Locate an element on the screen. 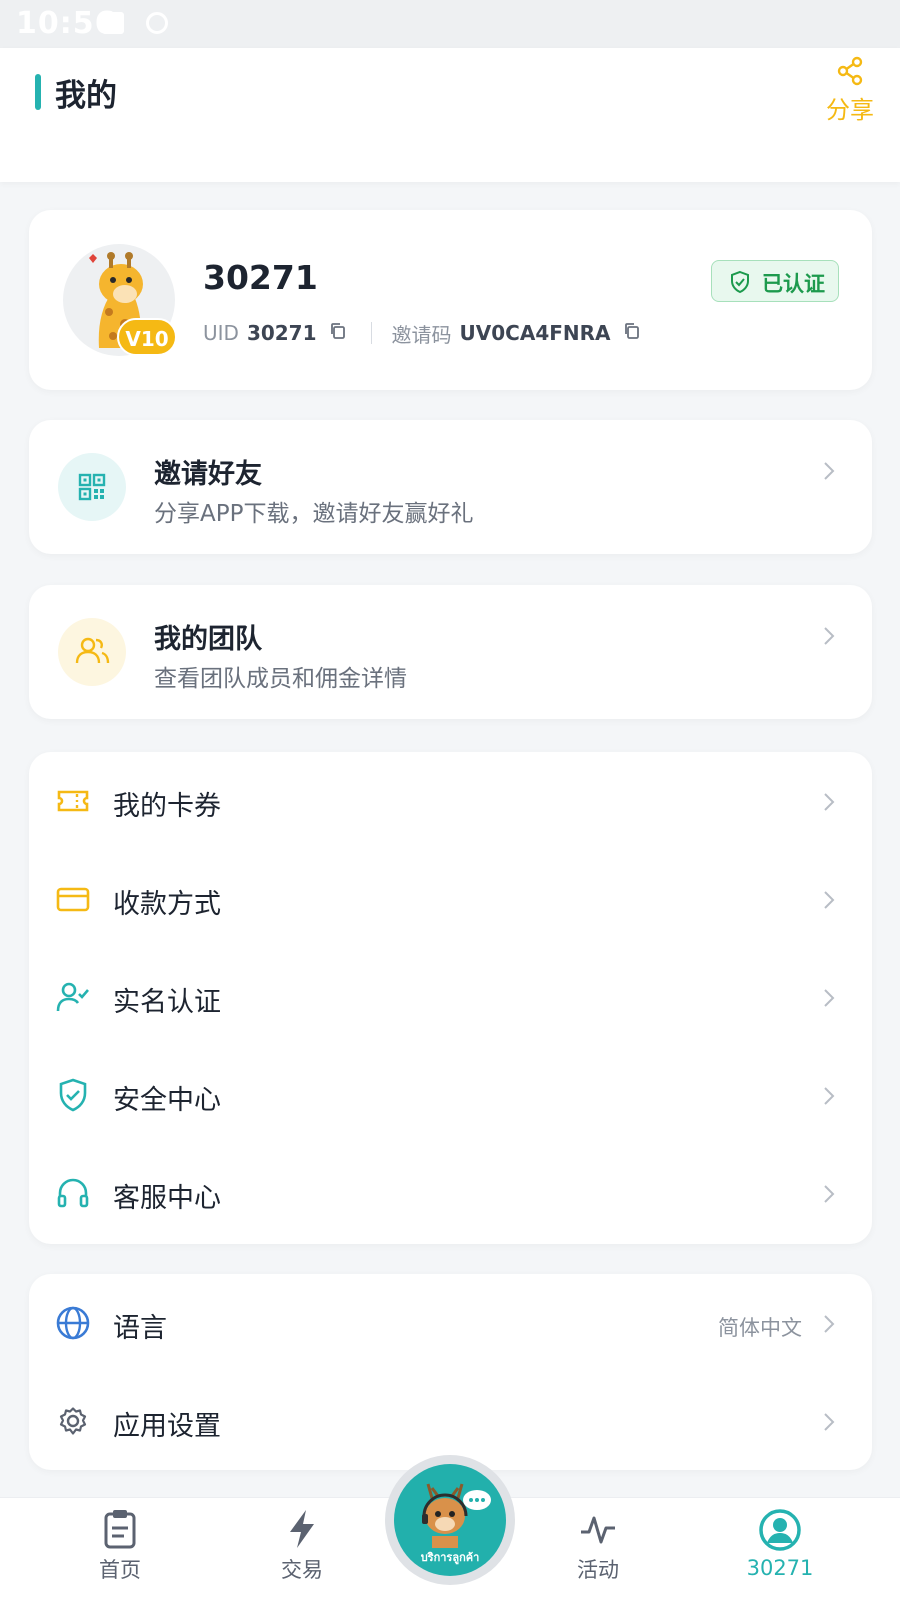 The image size is (900, 1600). deer-mascot-icon: บริการลูกค้า is located at coordinates (450, 1520).